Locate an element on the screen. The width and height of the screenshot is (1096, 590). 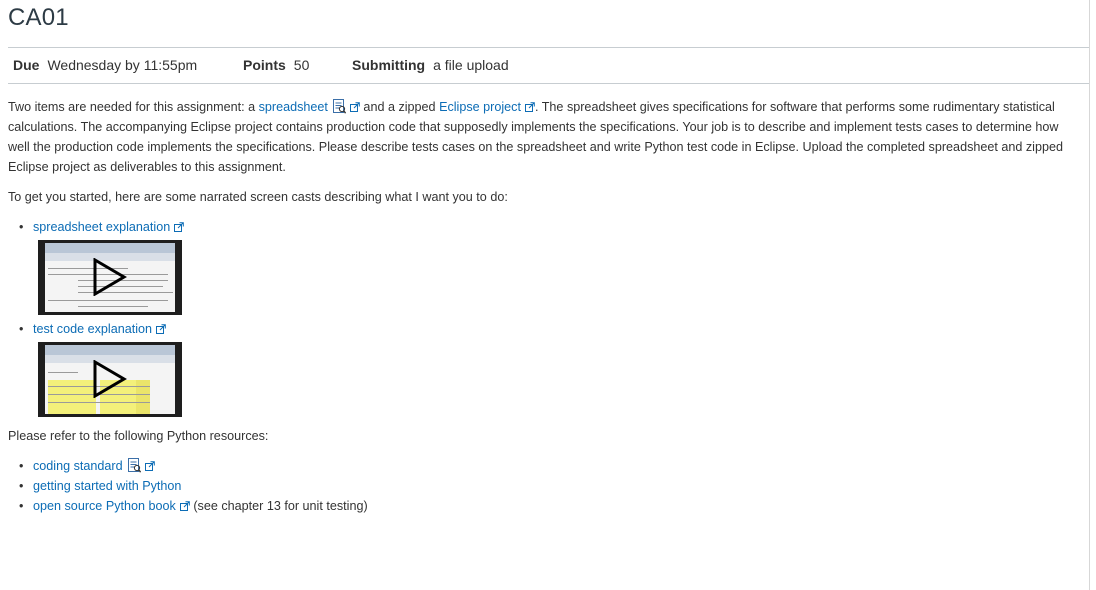
due-detail: Due Wednesday by 11:55pm is located at coordinates (105, 65).